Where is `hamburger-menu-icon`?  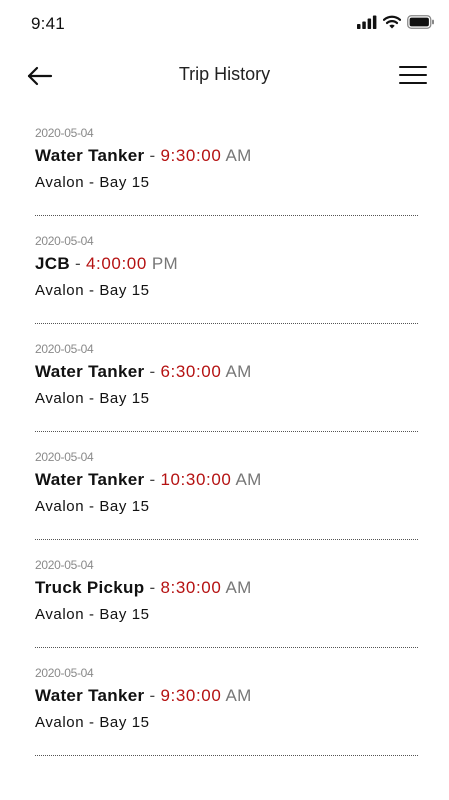
hamburger-menu-icon is located at coordinates (413, 78).